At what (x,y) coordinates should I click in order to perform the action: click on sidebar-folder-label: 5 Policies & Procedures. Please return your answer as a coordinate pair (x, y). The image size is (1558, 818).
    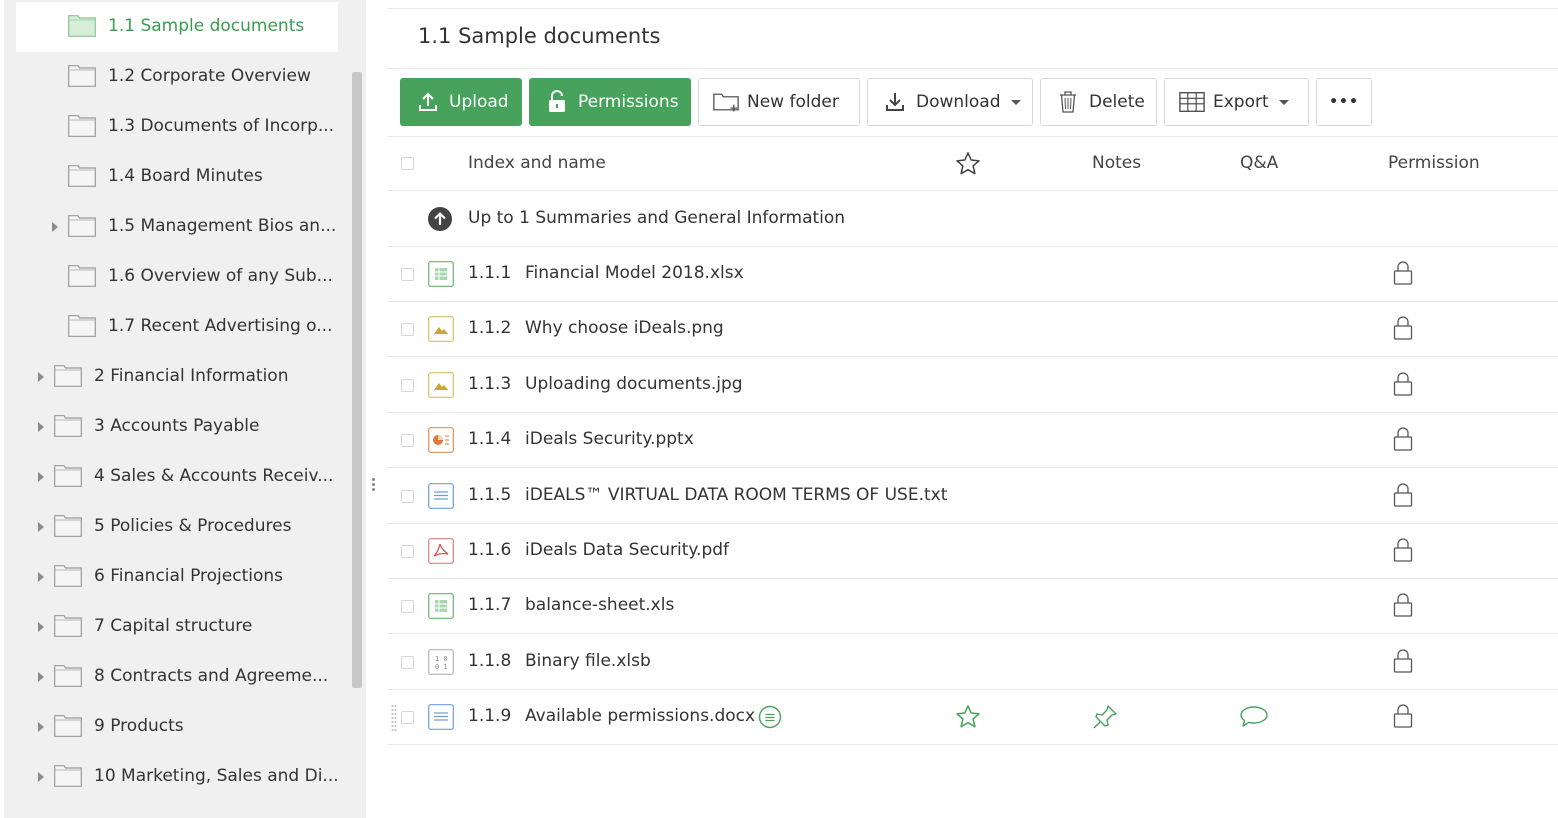
    Looking at the image, I should click on (193, 526).